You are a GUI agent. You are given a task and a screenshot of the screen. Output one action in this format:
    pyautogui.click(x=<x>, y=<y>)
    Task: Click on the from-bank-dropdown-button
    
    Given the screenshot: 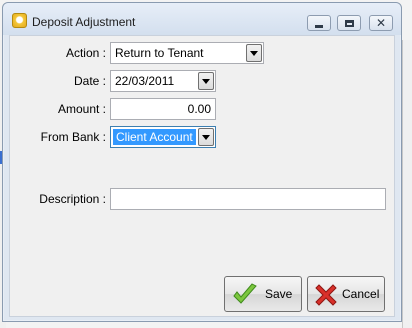 What is the action you would take?
    pyautogui.click(x=206, y=137)
    